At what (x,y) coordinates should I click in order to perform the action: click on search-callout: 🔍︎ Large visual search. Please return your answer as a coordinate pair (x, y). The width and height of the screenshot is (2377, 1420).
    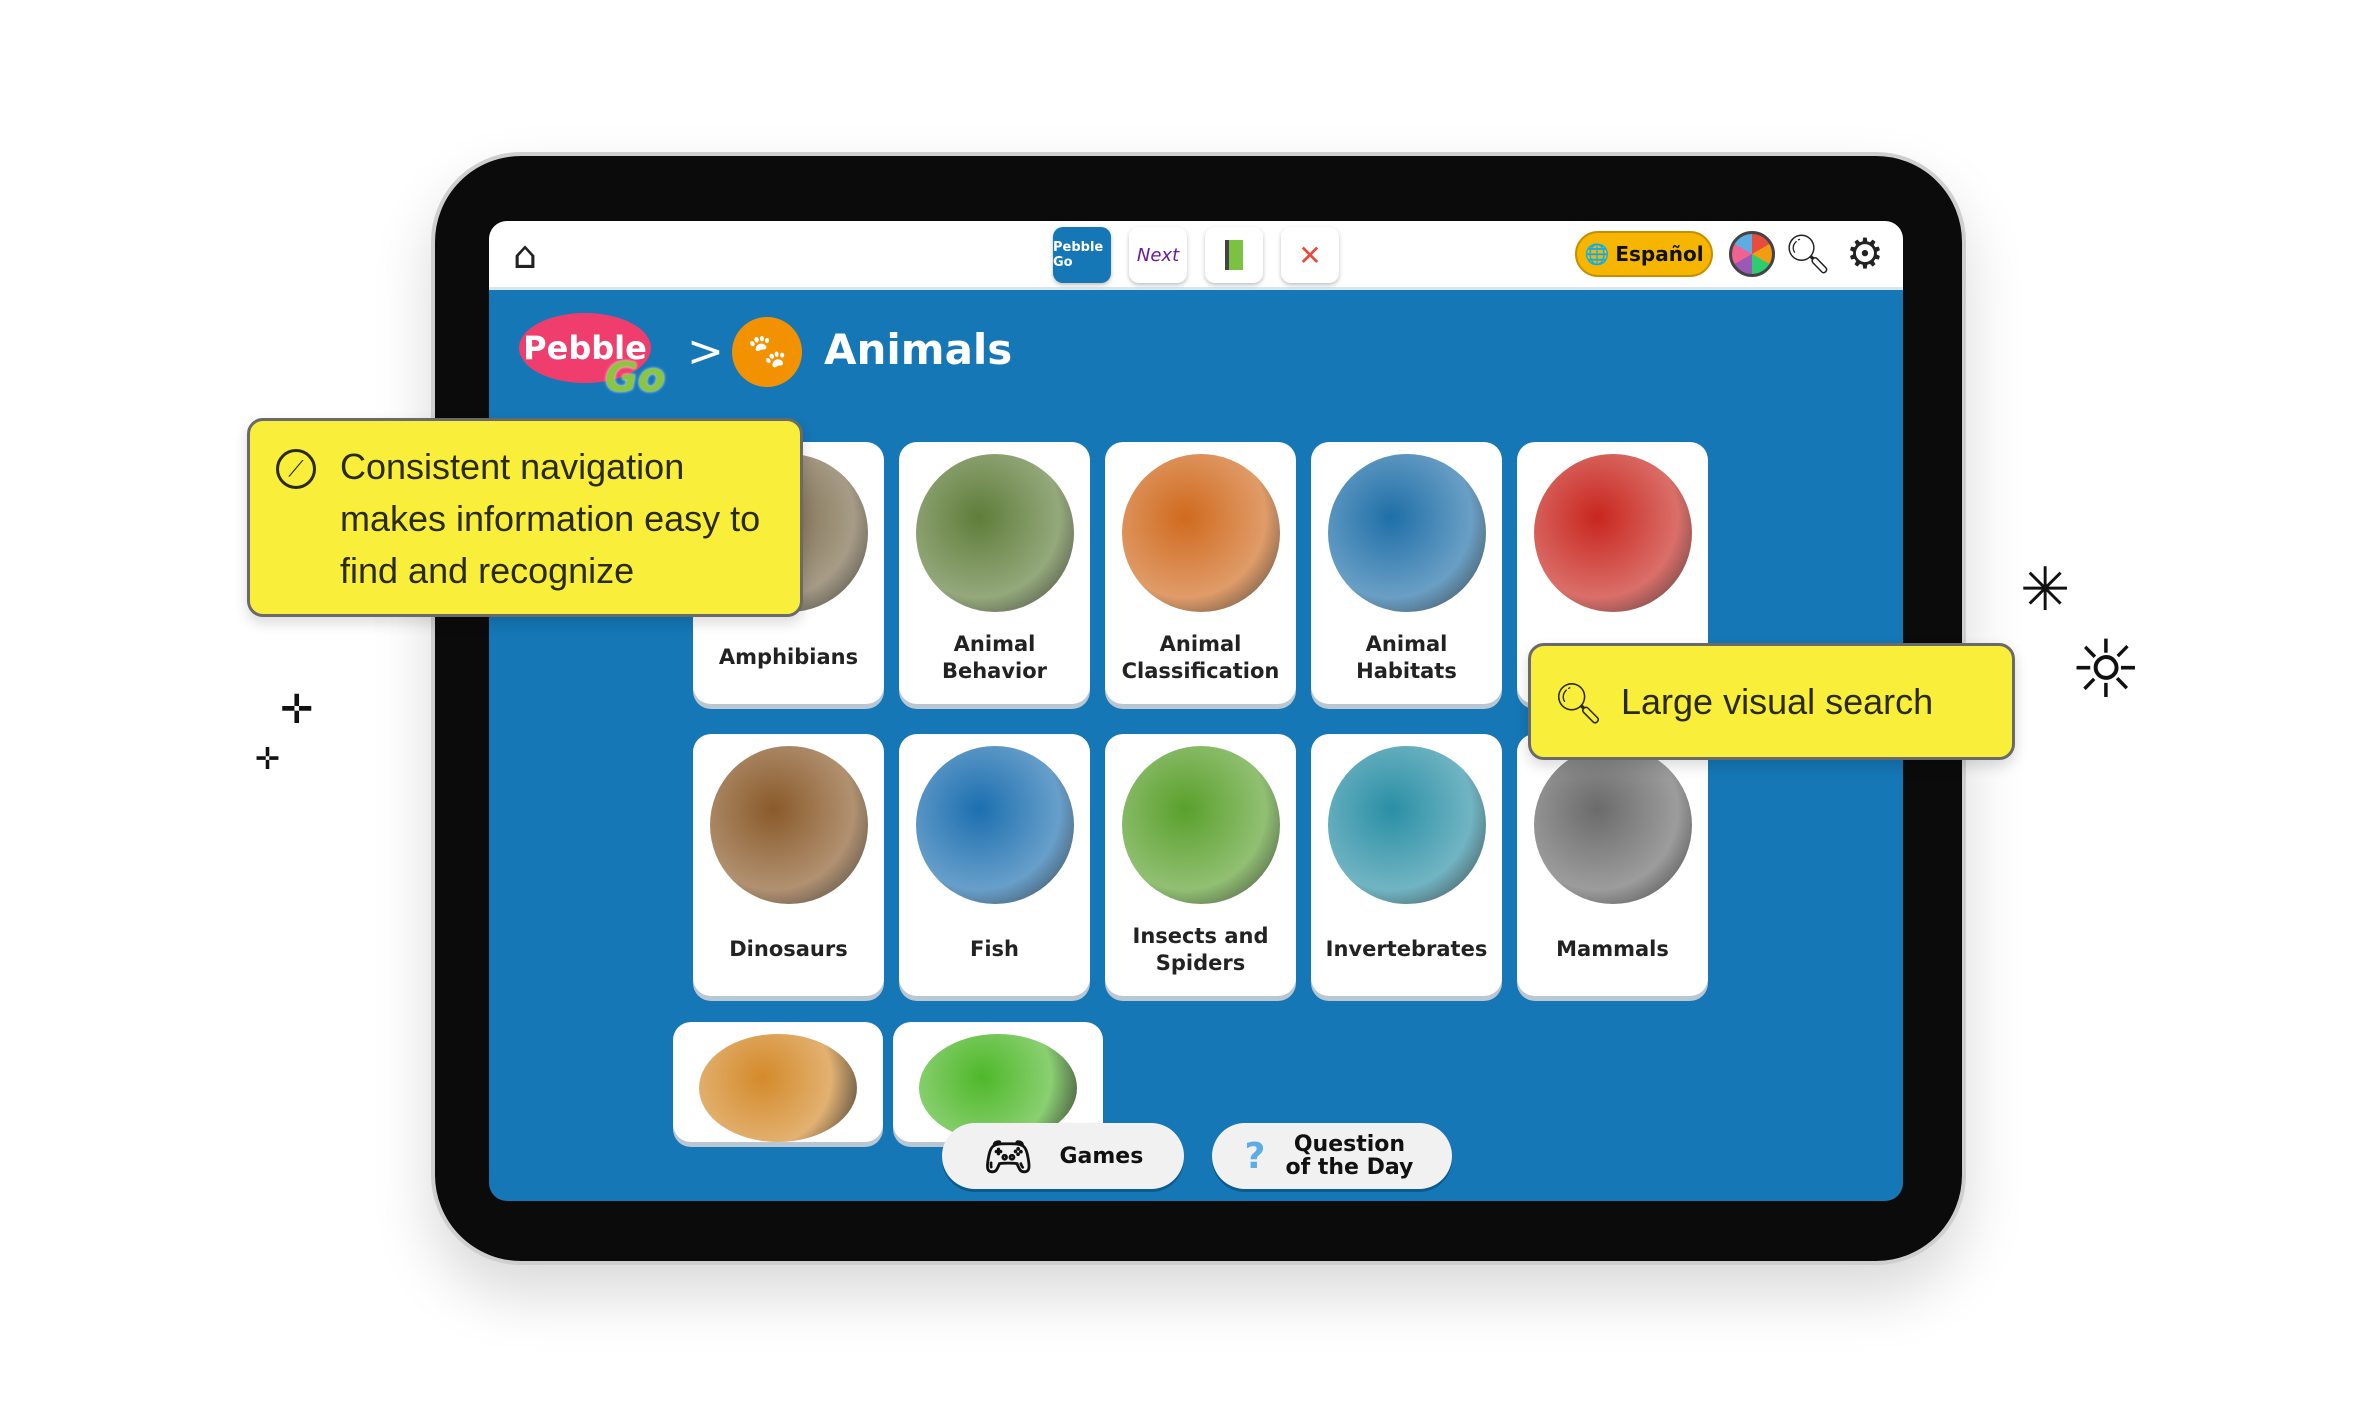
    Looking at the image, I should click on (1771, 701).